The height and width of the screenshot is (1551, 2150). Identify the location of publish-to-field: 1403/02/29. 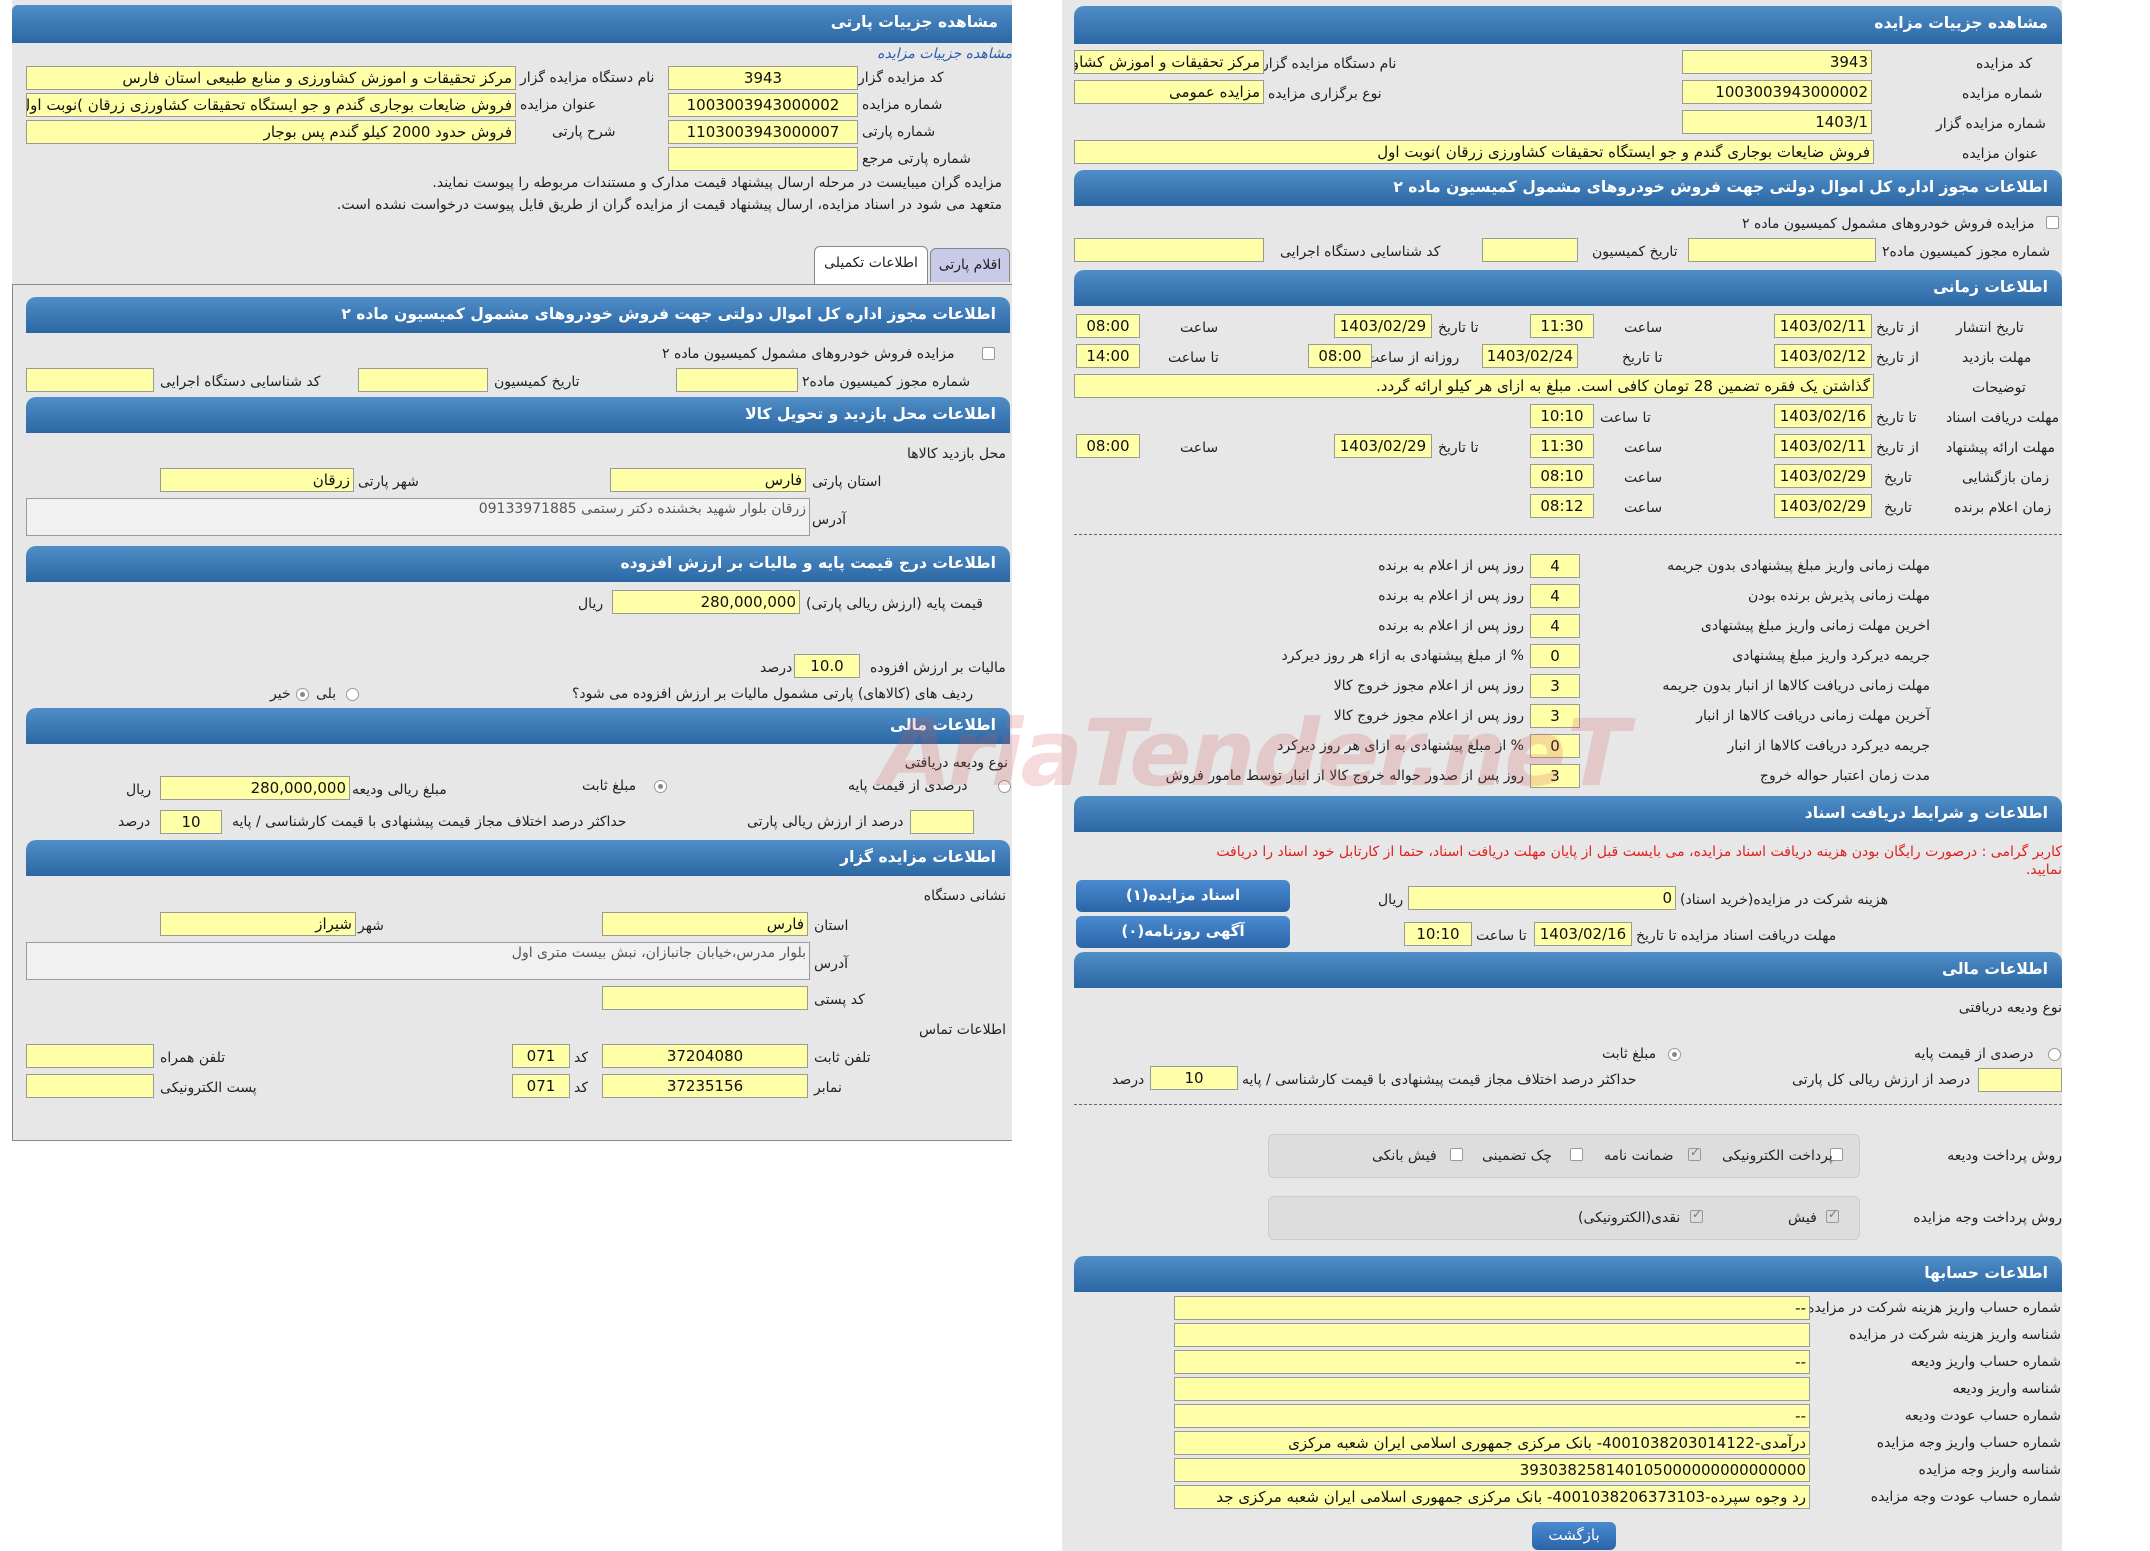
(1383, 326).